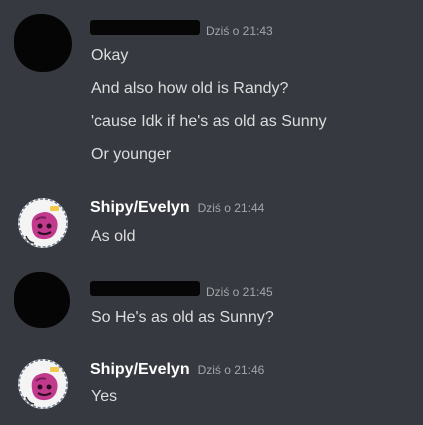 This screenshot has height=425, width=423. Describe the element at coordinates (231, 370) in the screenshot. I see `timestamp: Dziś o 21:46` at that location.